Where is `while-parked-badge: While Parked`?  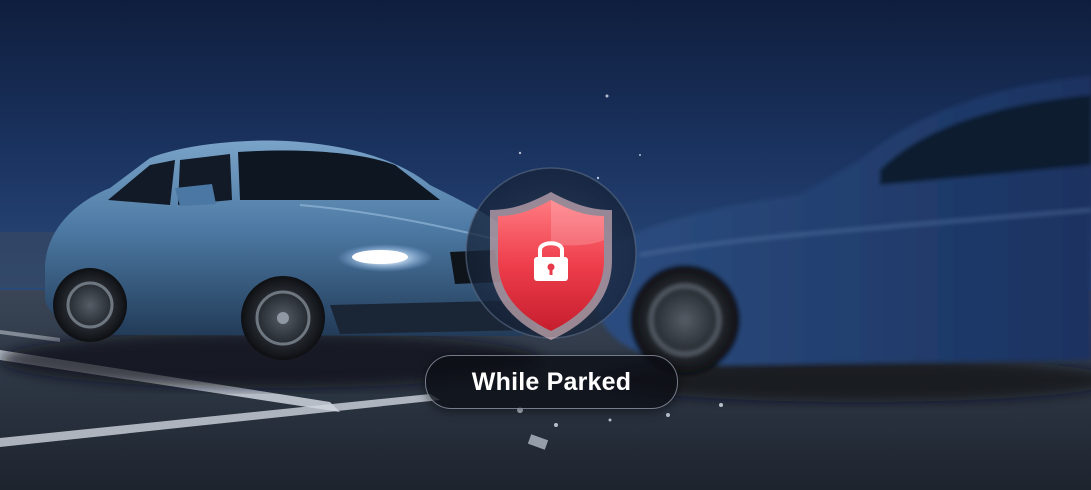
while-parked-badge: While Parked is located at coordinates (551, 382).